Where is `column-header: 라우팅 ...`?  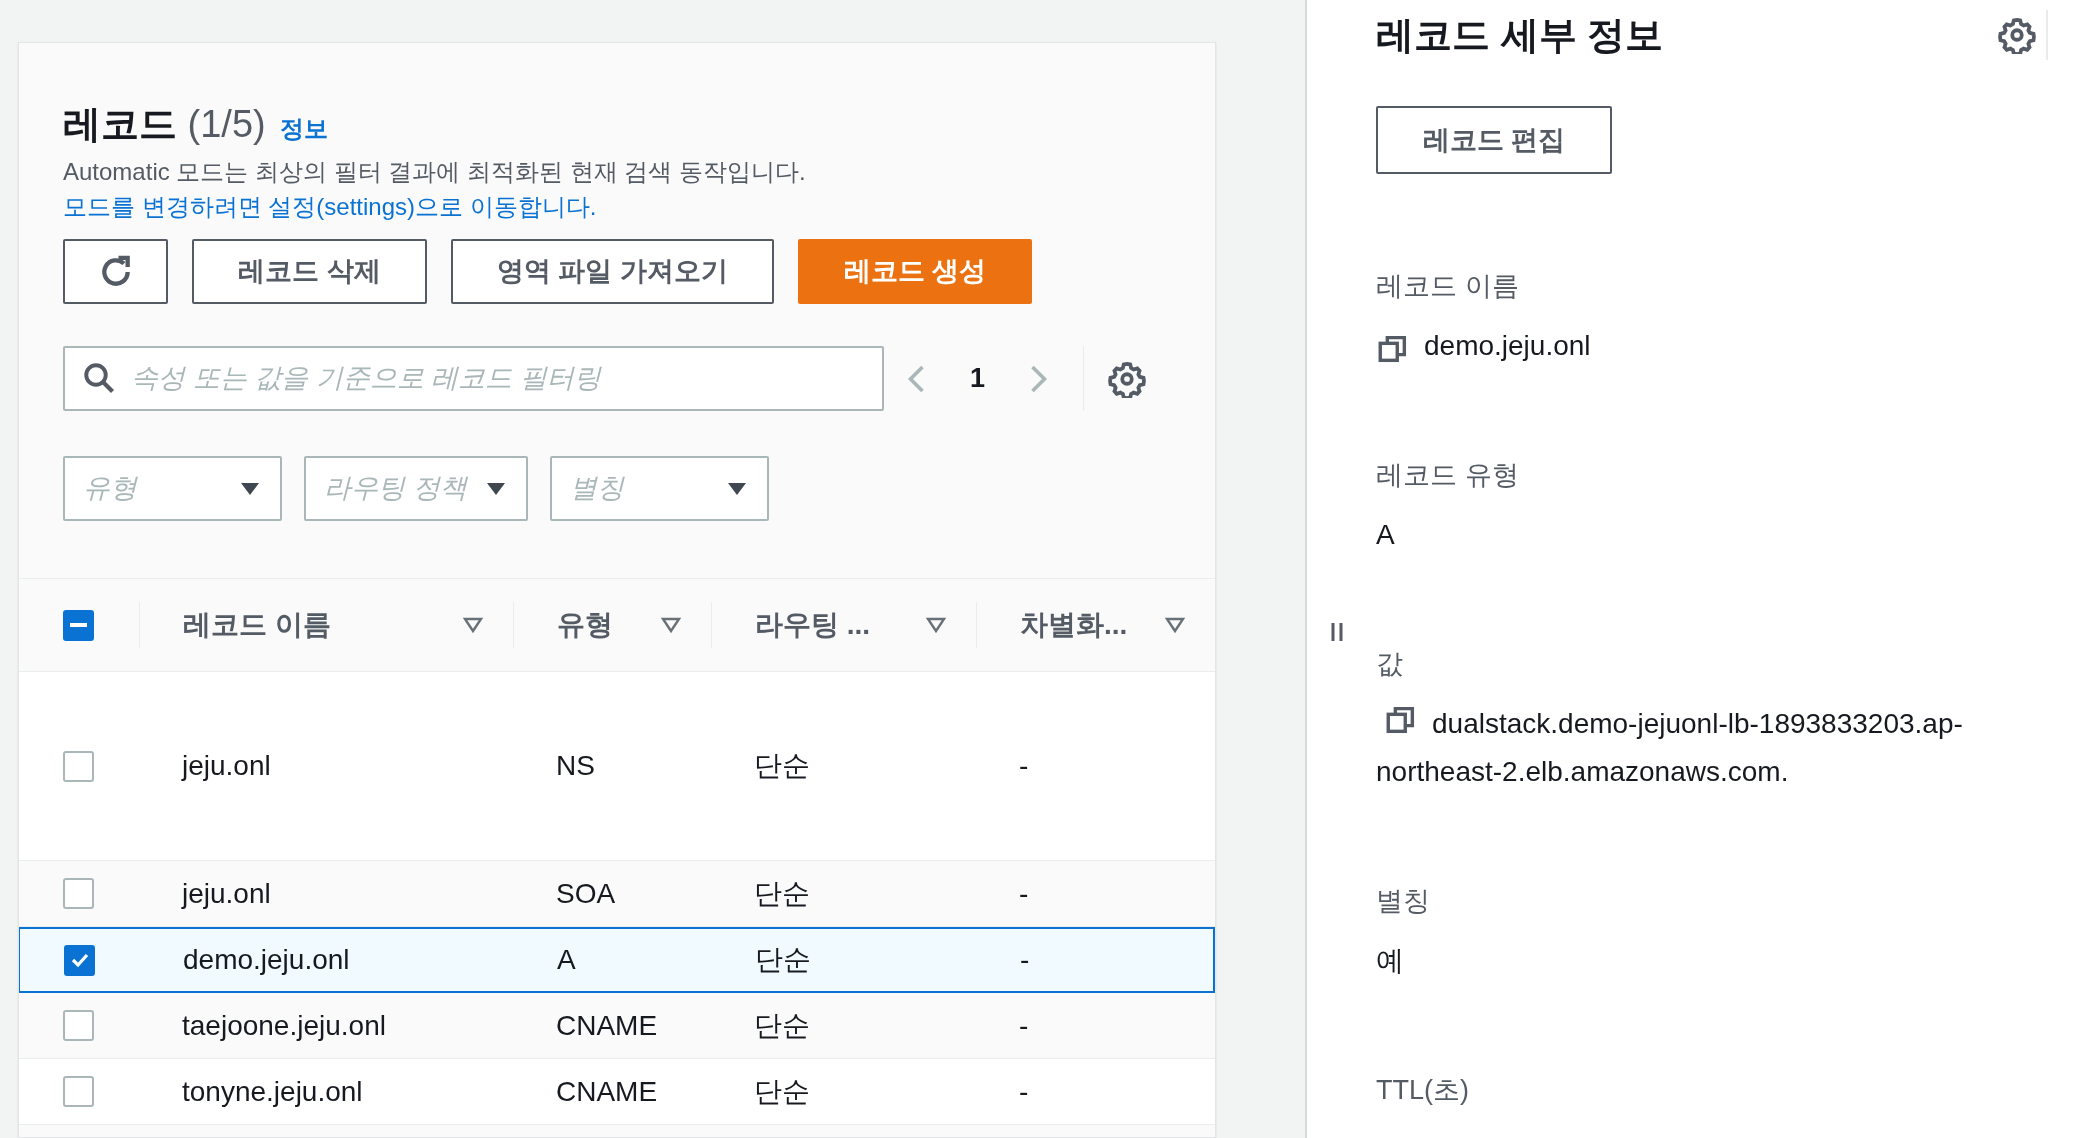 column-header: 라우팅 ... is located at coordinates (813, 625).